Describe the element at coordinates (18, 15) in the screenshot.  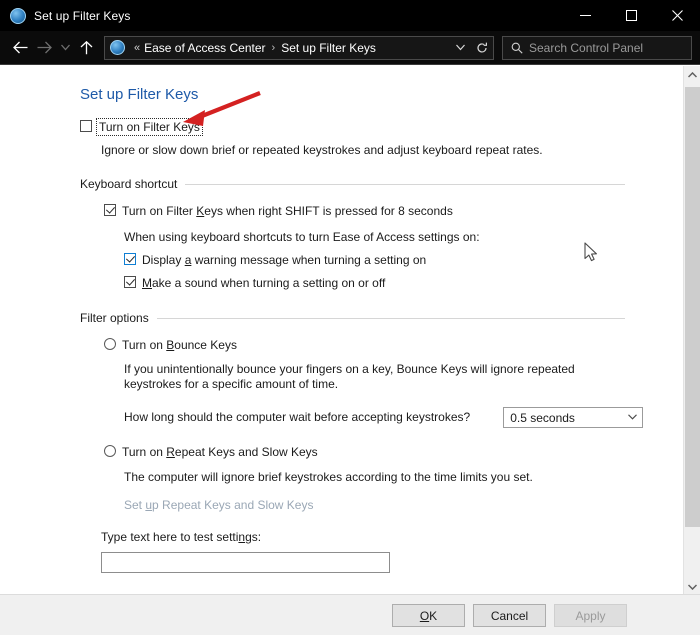
I see `ease-of-access-icon` at that location.